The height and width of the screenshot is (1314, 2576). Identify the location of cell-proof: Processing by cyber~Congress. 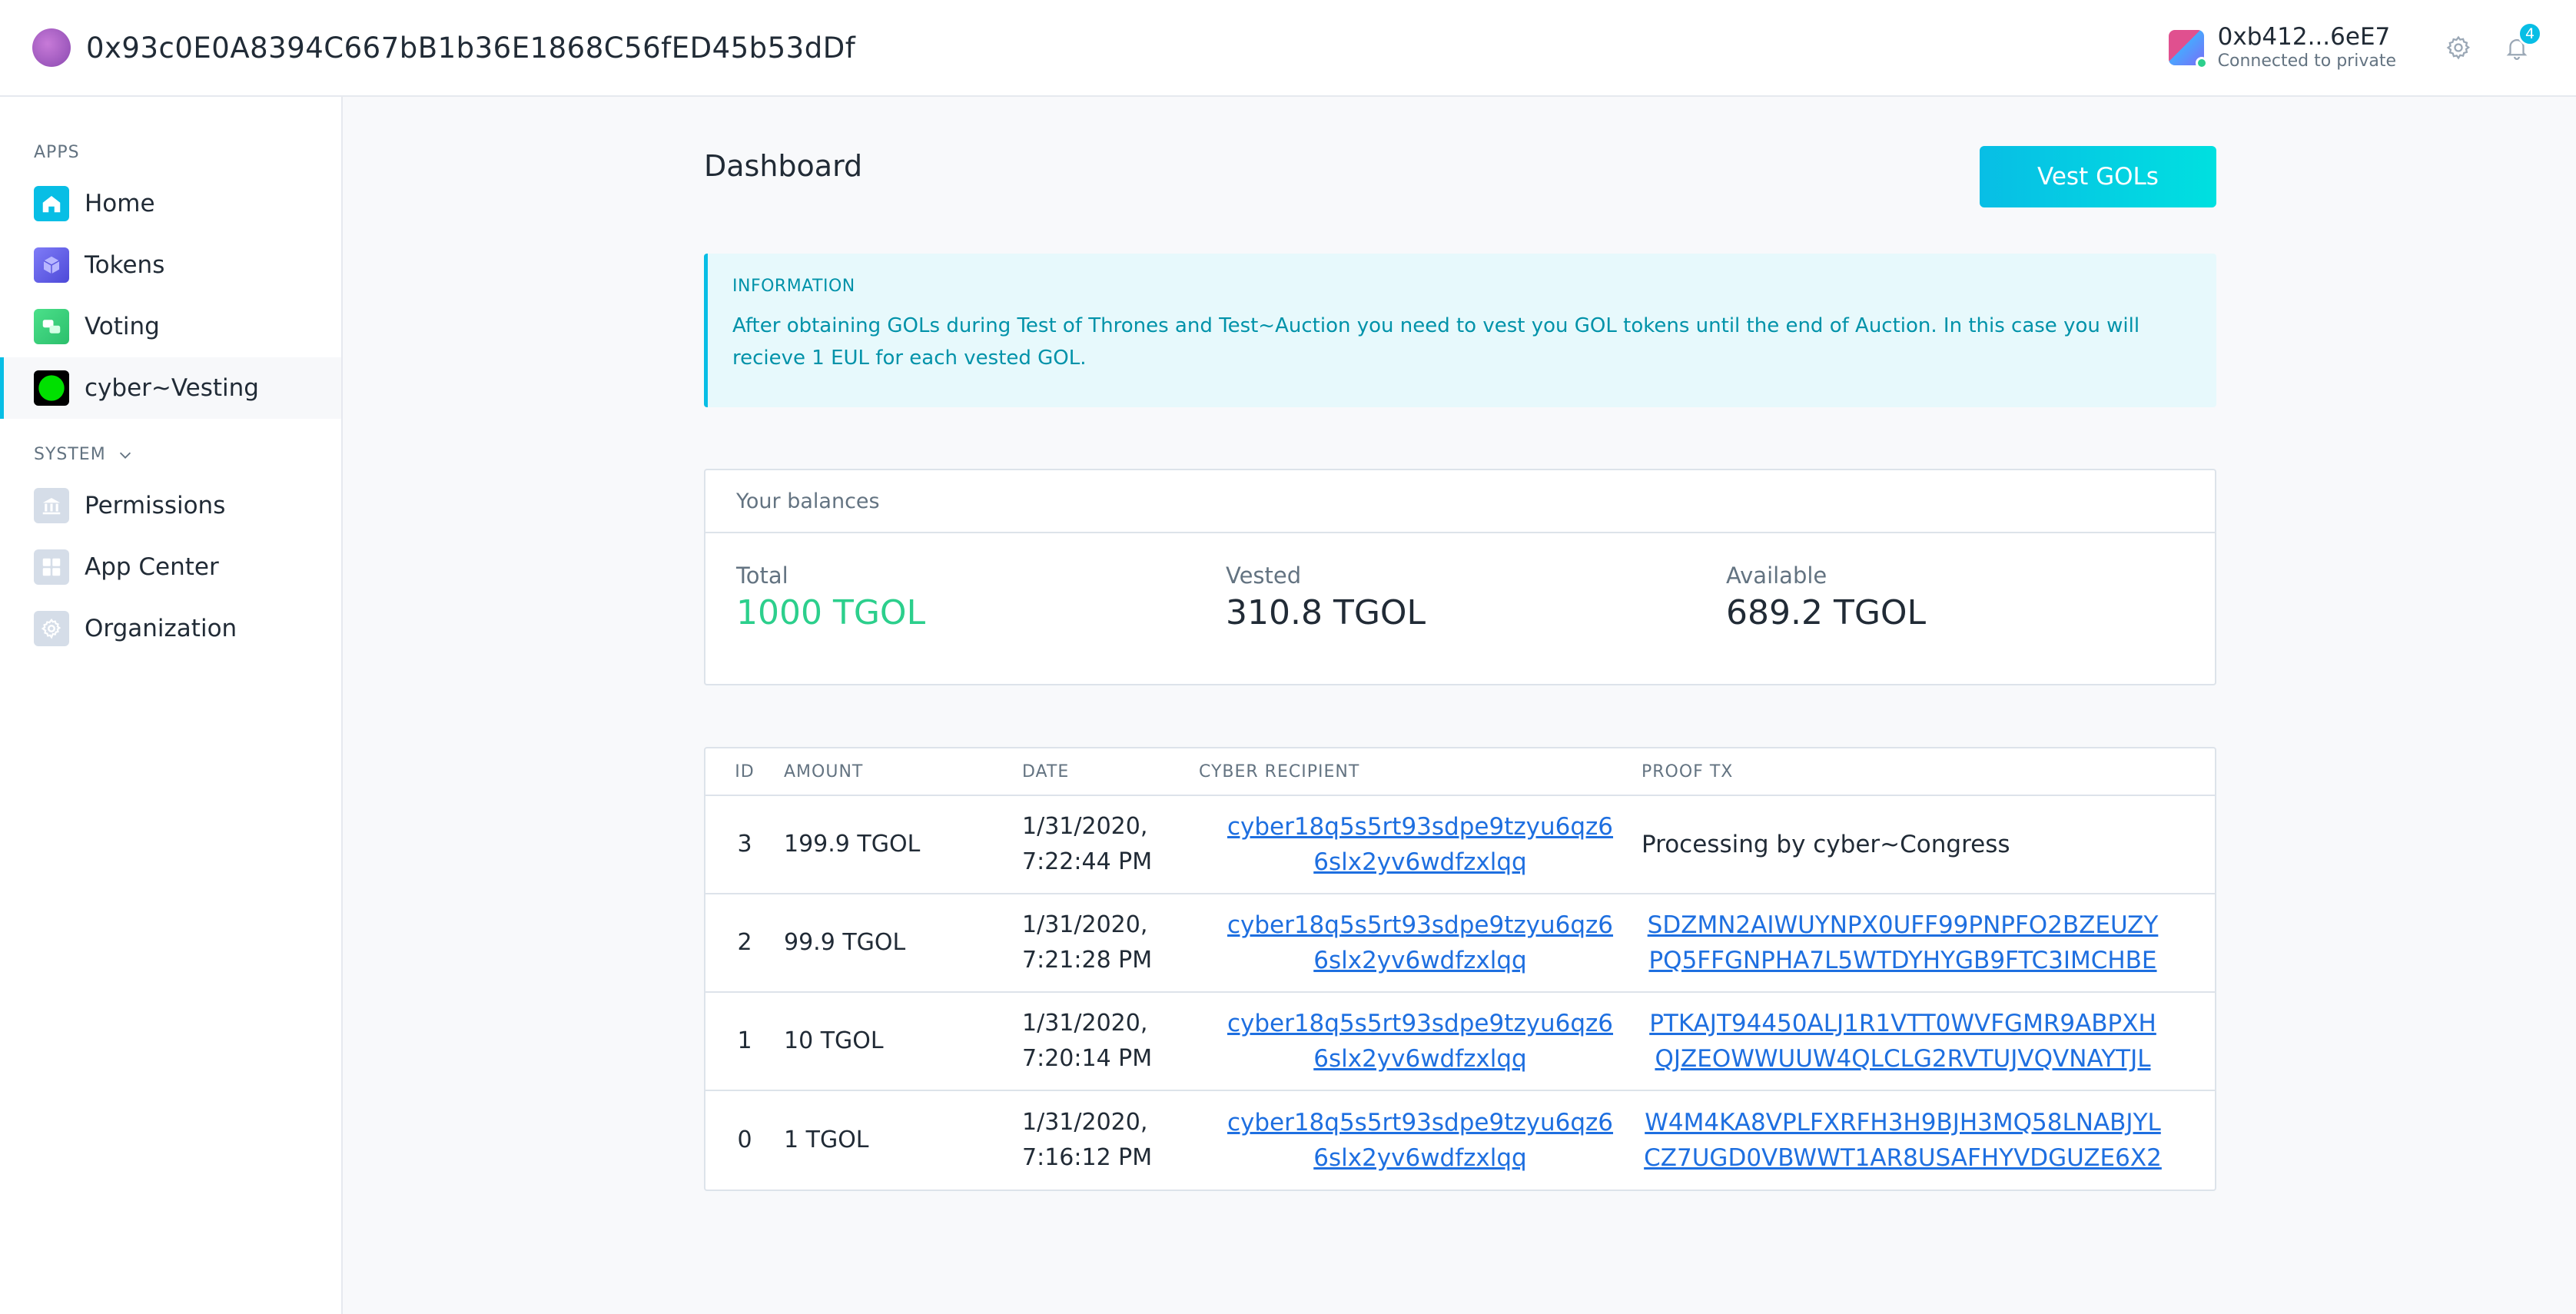
(1928, 845).